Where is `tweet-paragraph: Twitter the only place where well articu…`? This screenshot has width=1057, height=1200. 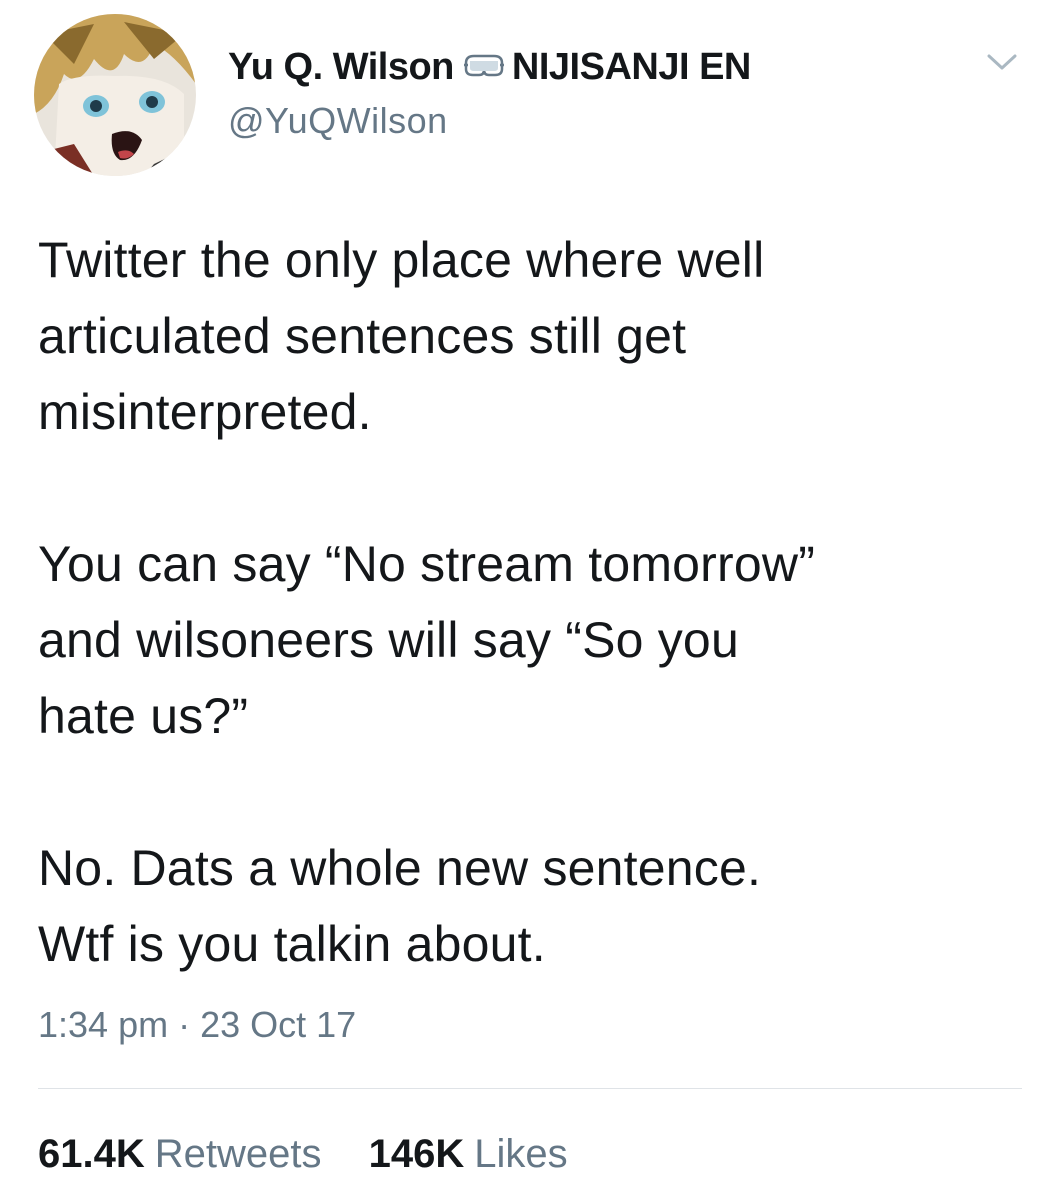 tweet-paragraph: Twitter the only place where well articu… is located at coordinates (401, 336).